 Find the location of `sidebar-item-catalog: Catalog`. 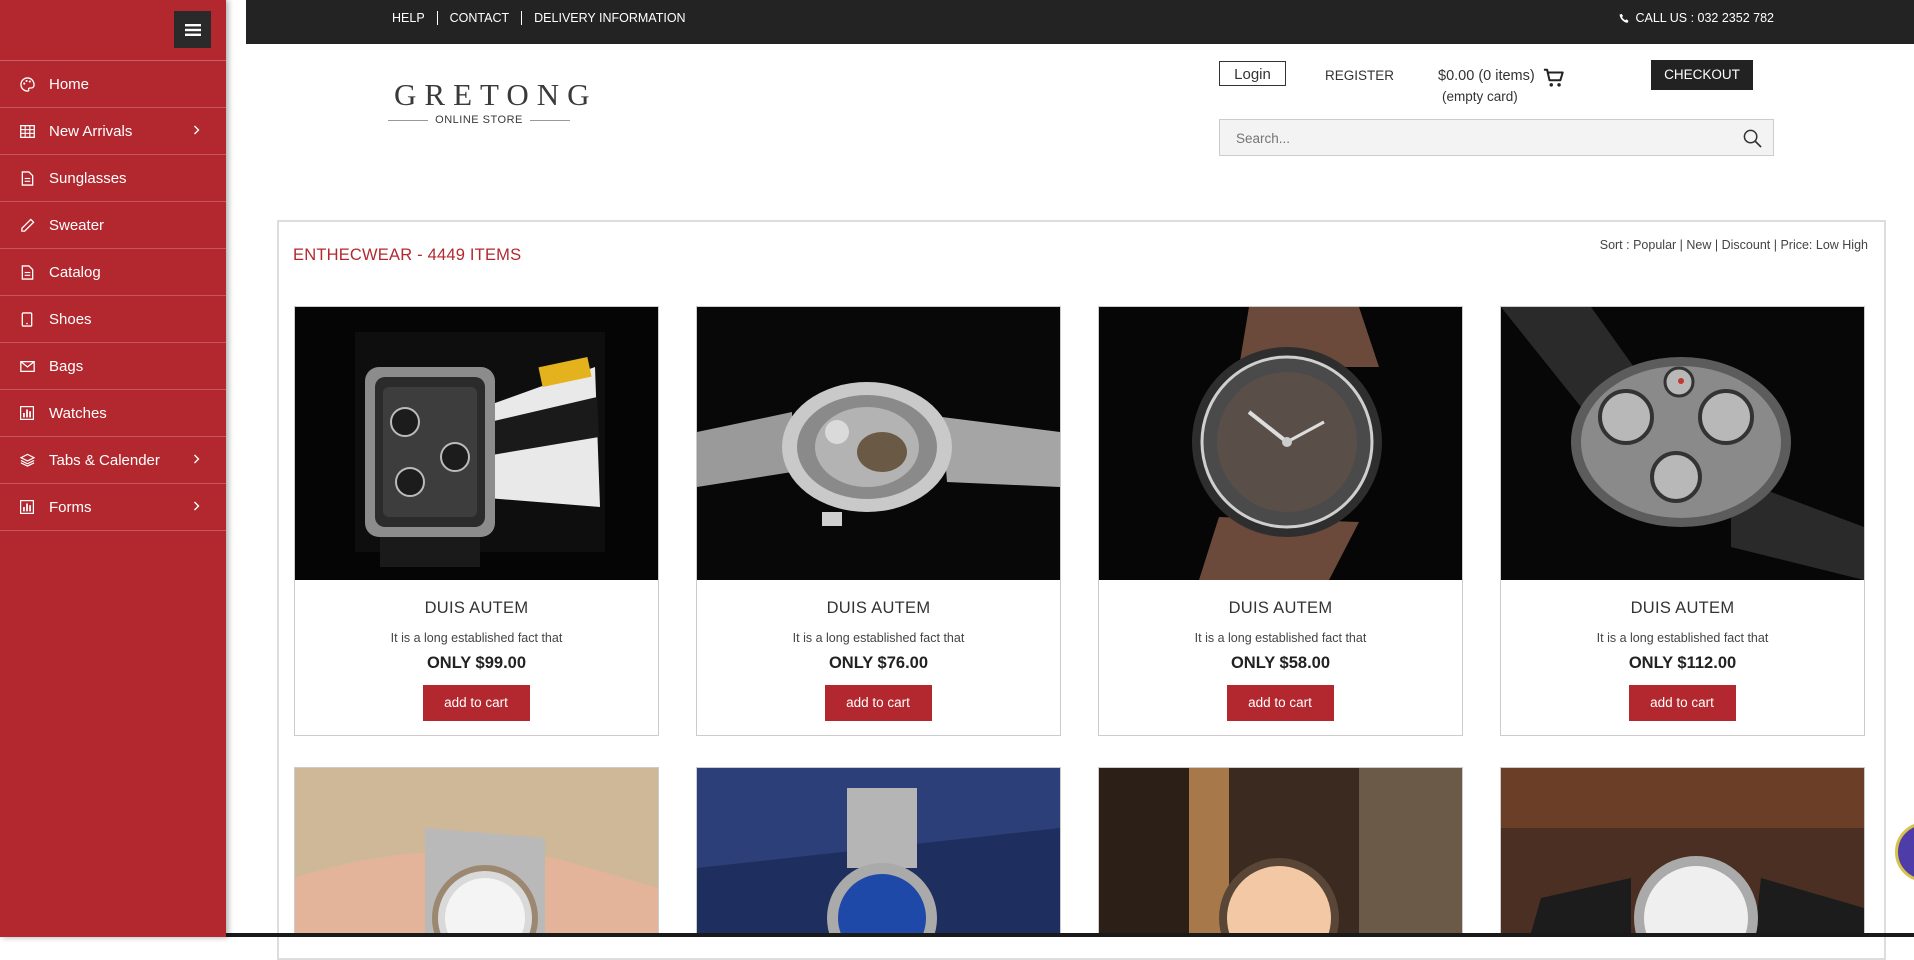

sidebar-item-catalog: Catalog is located at coordinates (113, 272).